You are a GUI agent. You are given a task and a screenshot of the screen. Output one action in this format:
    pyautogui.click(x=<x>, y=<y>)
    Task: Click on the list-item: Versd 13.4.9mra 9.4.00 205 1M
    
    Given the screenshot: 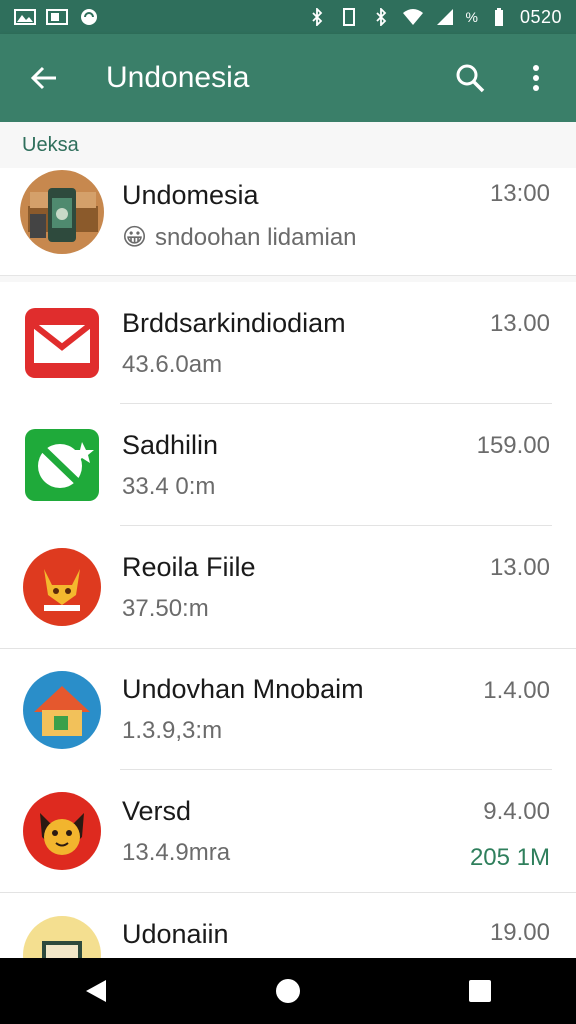 What is the action you would take?
    pyautogui.click(x=288, y=831)
    